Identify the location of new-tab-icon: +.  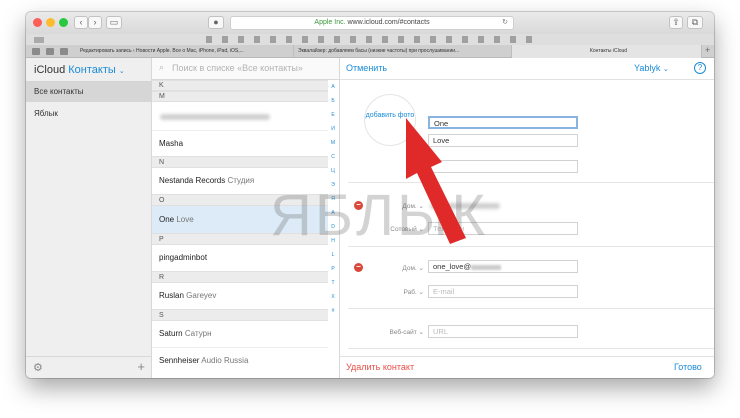
(707, 50).